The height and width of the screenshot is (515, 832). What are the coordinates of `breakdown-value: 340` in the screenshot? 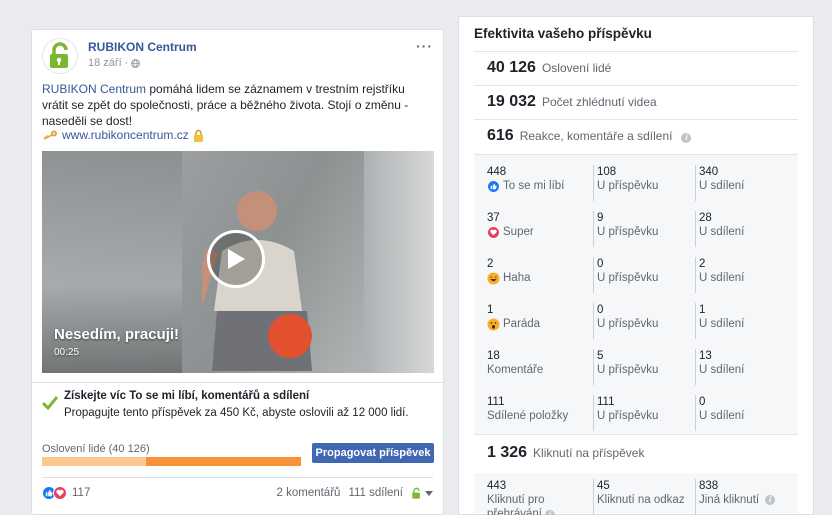 It's located at (709, 172).